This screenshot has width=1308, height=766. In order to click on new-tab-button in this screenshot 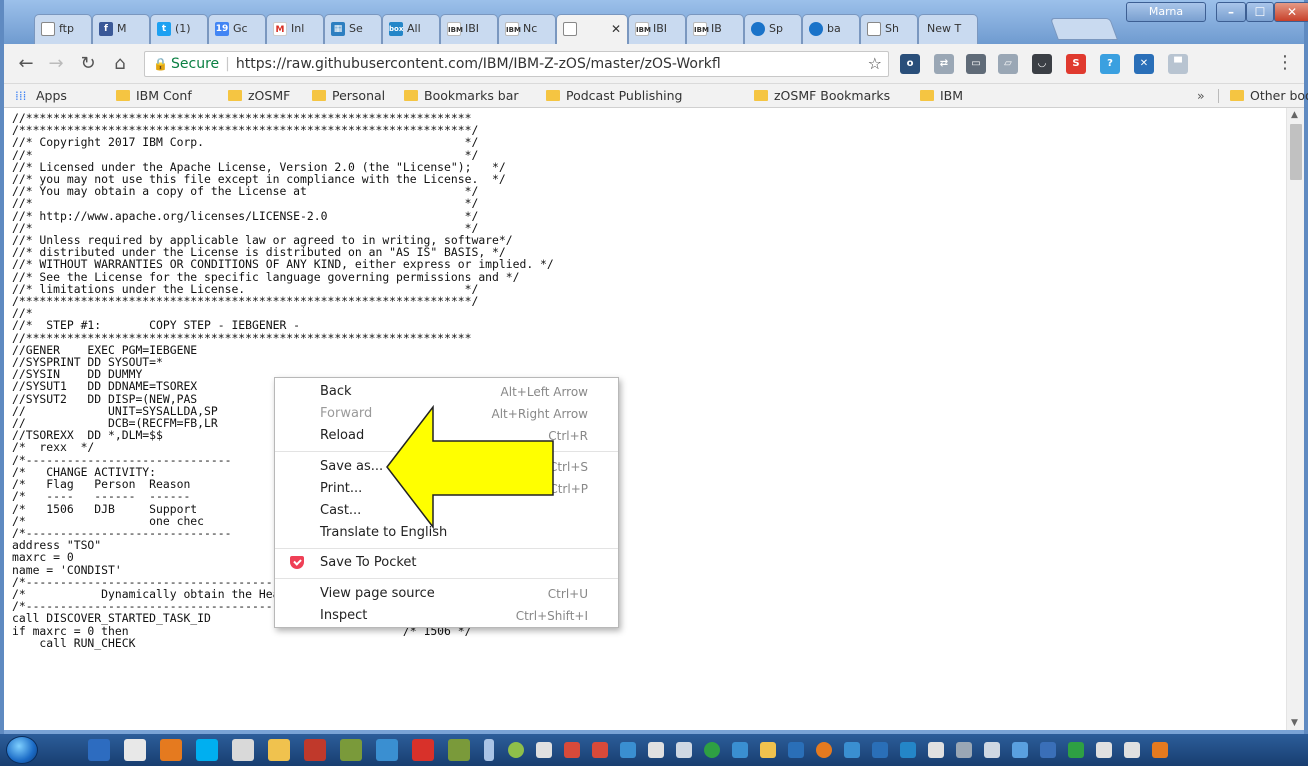, I will do `click(1084, 29)`.